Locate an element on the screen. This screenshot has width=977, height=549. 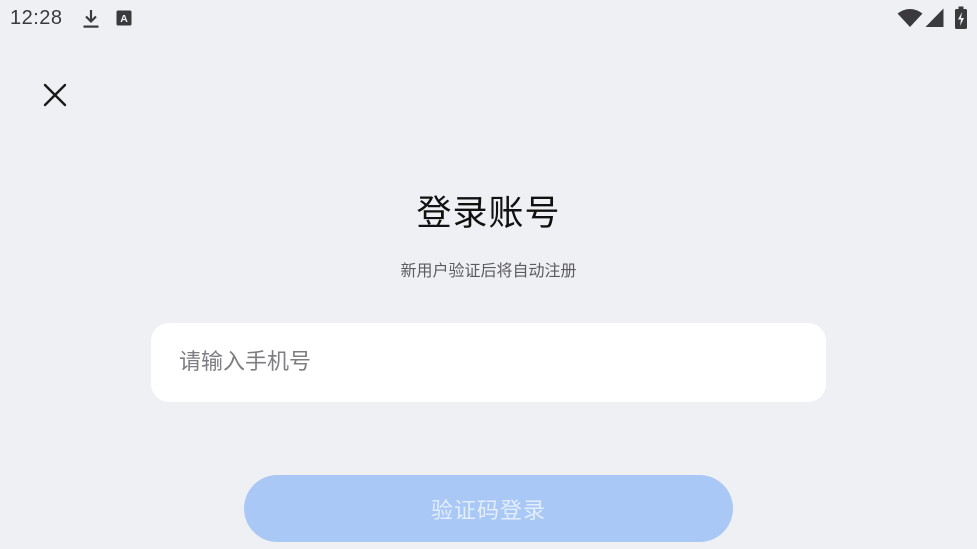
sms-login-button: 验证码登录 is located at coordinates (488, 508).